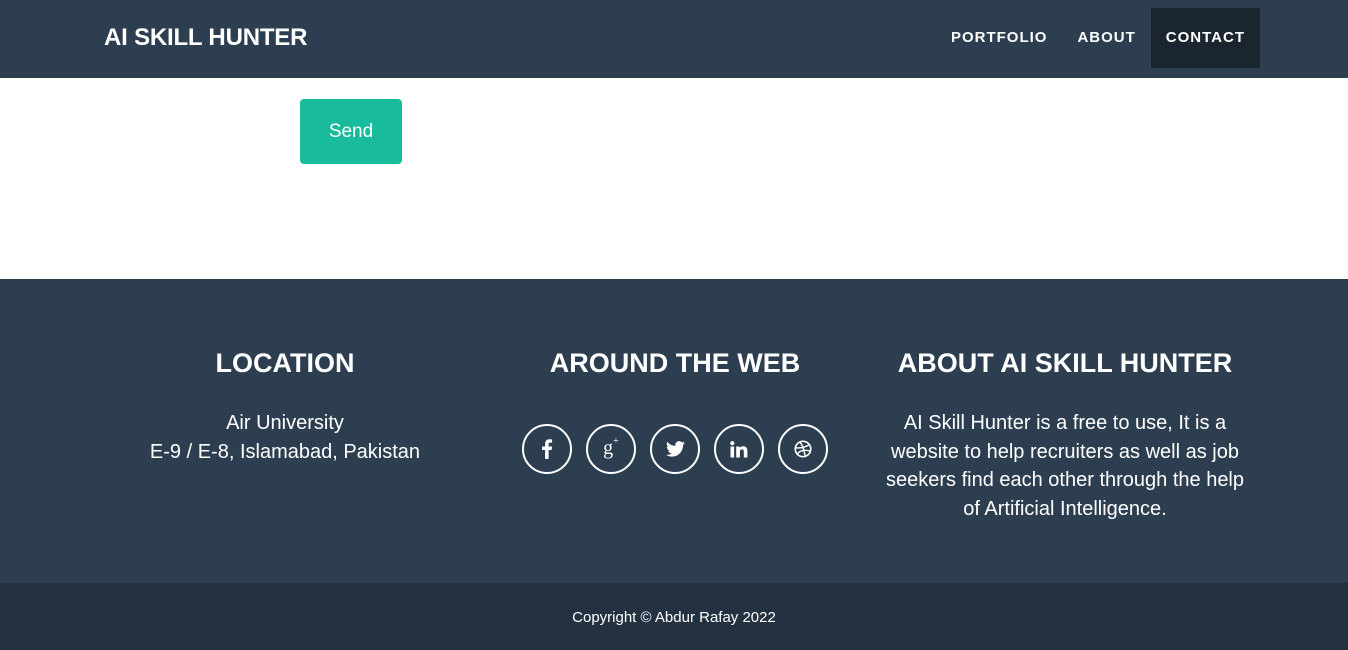 The width and height of the screenshot is (1348, 650). What do you see at coordinates (205, 39) in the screenshot?
I see `brand-link: AI SKILL HUNTER` at bounding box center [205, 39].